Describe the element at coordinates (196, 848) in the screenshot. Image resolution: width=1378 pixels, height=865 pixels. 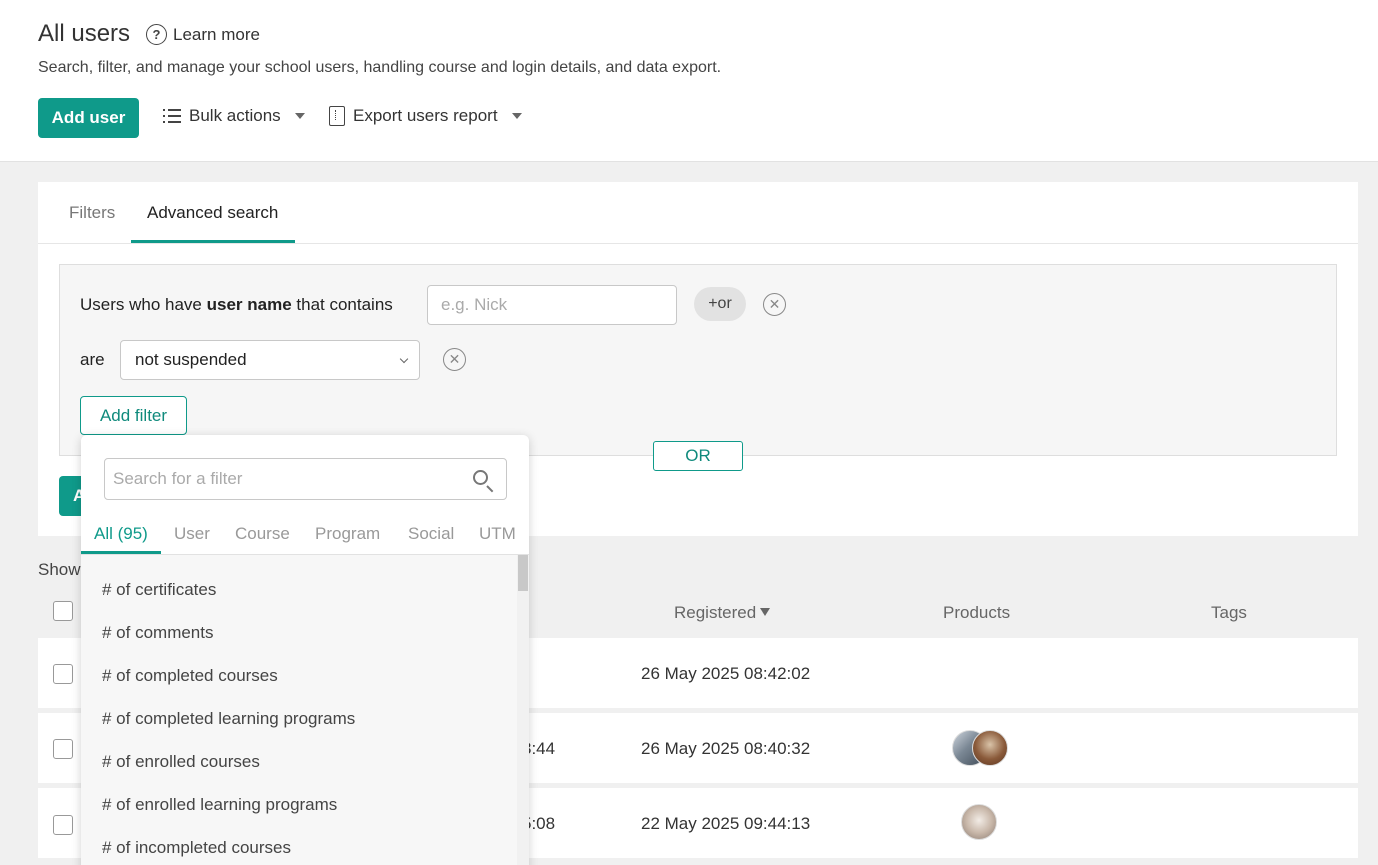
I see `filter-option: # of incompleted courses` at that location.